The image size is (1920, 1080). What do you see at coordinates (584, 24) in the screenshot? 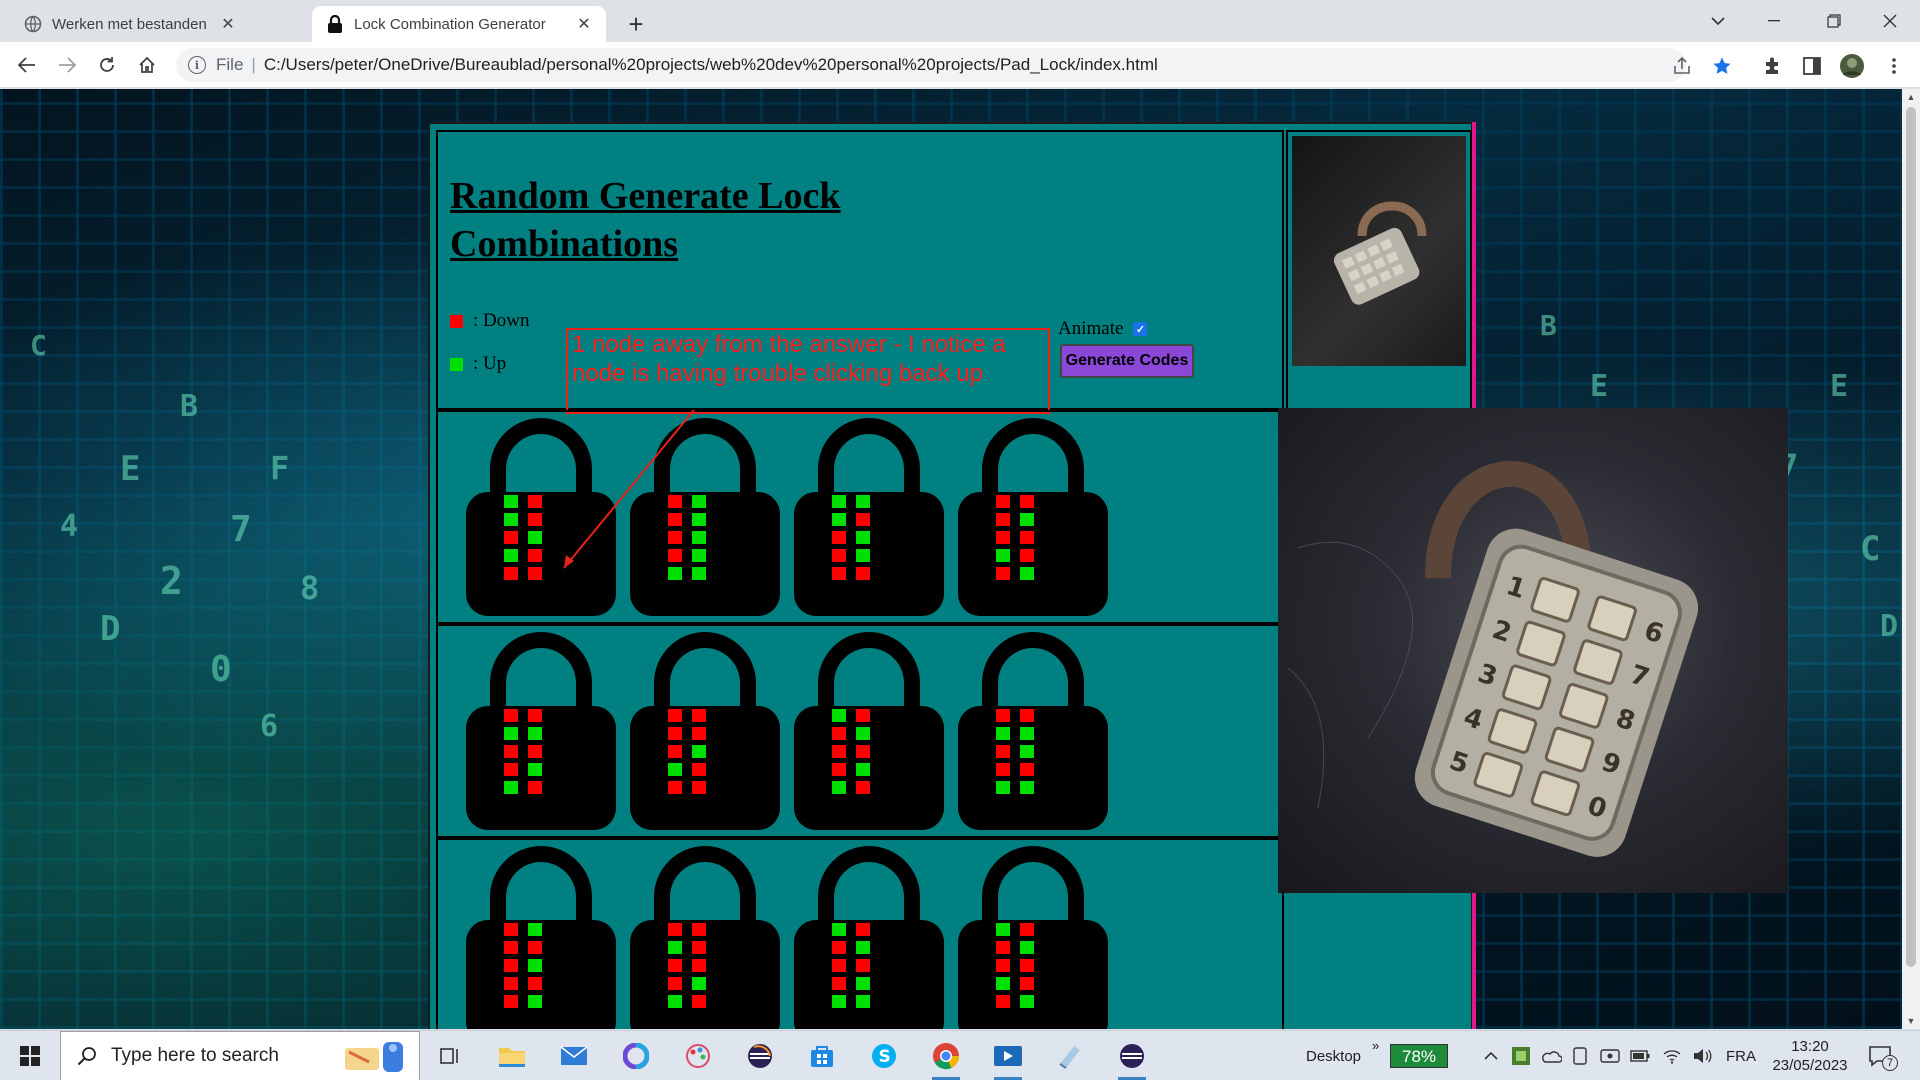
I see `close-icon: ✕` at bounding box center [584, 24].